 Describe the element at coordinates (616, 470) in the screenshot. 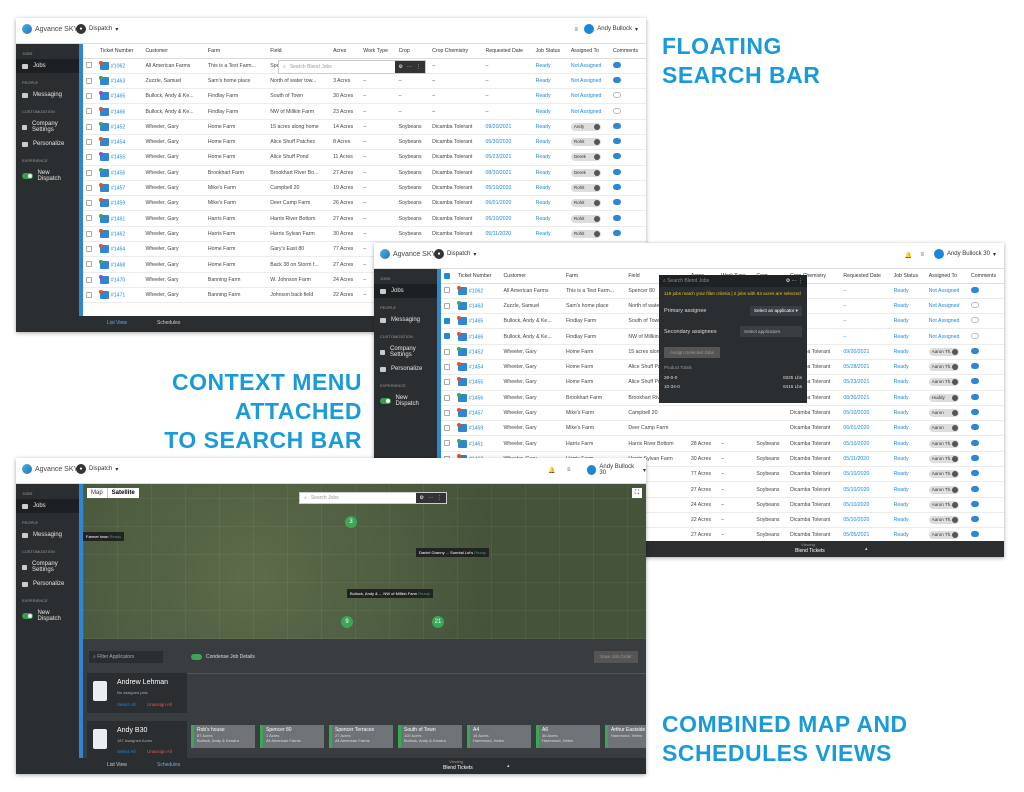

I see `user-menu: Andy Bullock 30 ▾` at that location.